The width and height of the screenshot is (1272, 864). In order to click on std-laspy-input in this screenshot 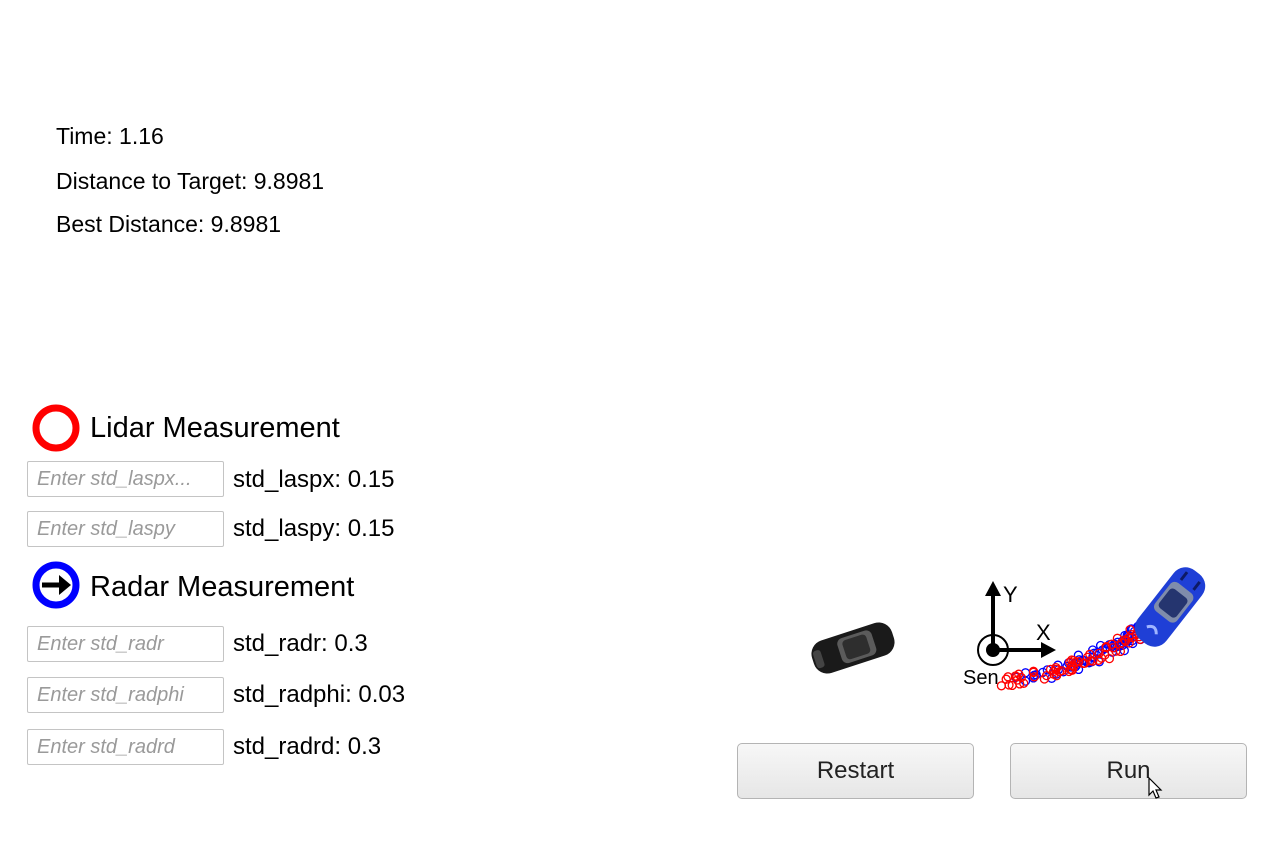, I will do `click(125, 529)`.